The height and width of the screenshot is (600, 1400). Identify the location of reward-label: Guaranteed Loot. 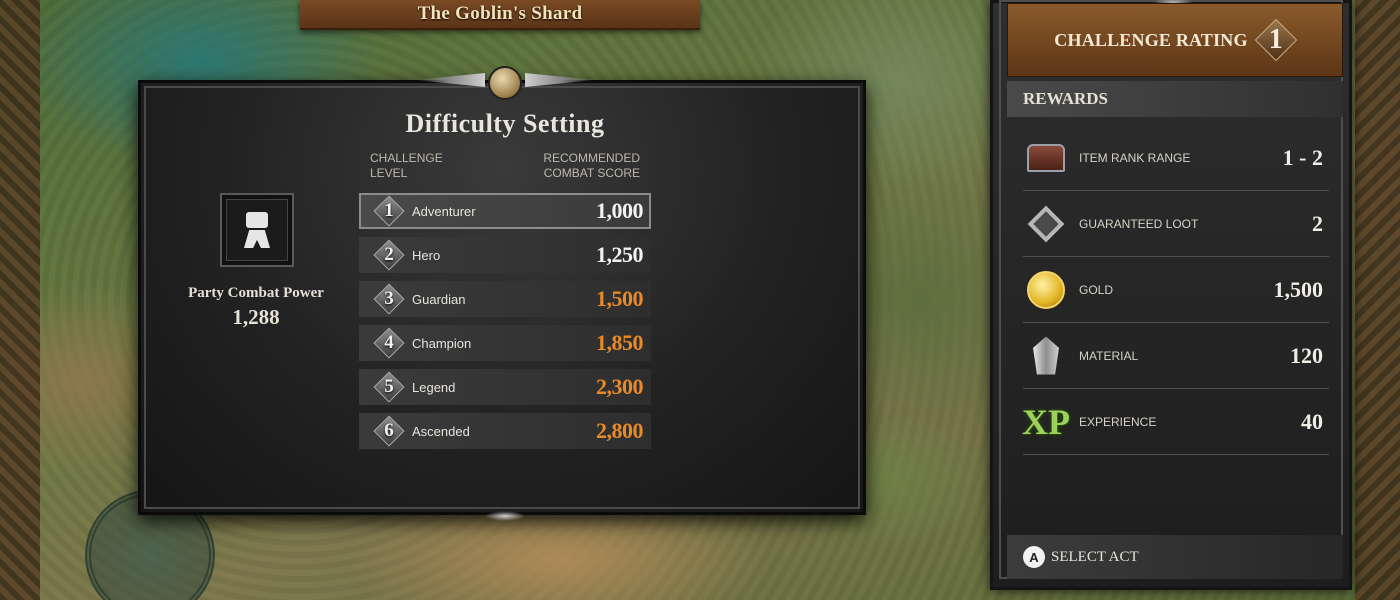
(1139, 223).